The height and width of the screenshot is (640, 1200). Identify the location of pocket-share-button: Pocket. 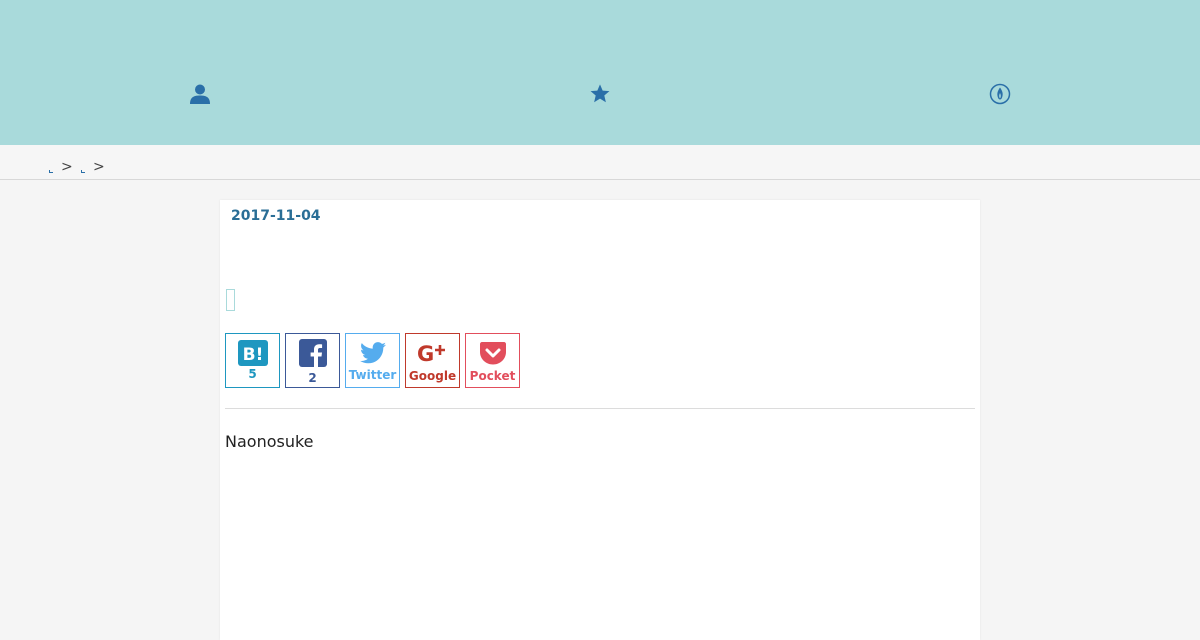
(492, 360).